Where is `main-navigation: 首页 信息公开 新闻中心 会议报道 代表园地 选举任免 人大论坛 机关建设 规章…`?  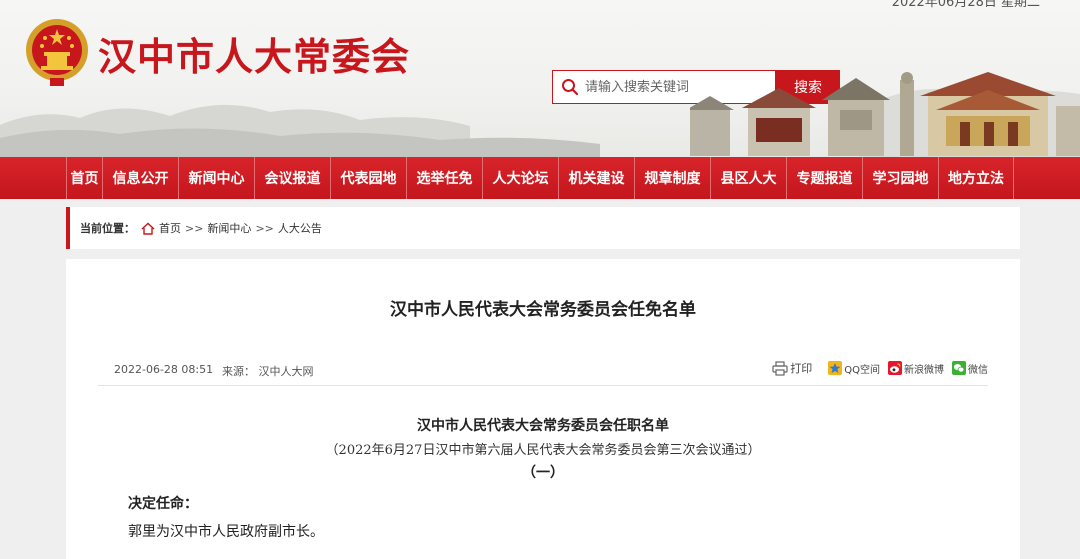
main-navigation: 首页 信息公开 新闻中心 会议报道 代表园地 选举任免 人大论坛 机关建设 规章… is located at coordinates (540, 178).